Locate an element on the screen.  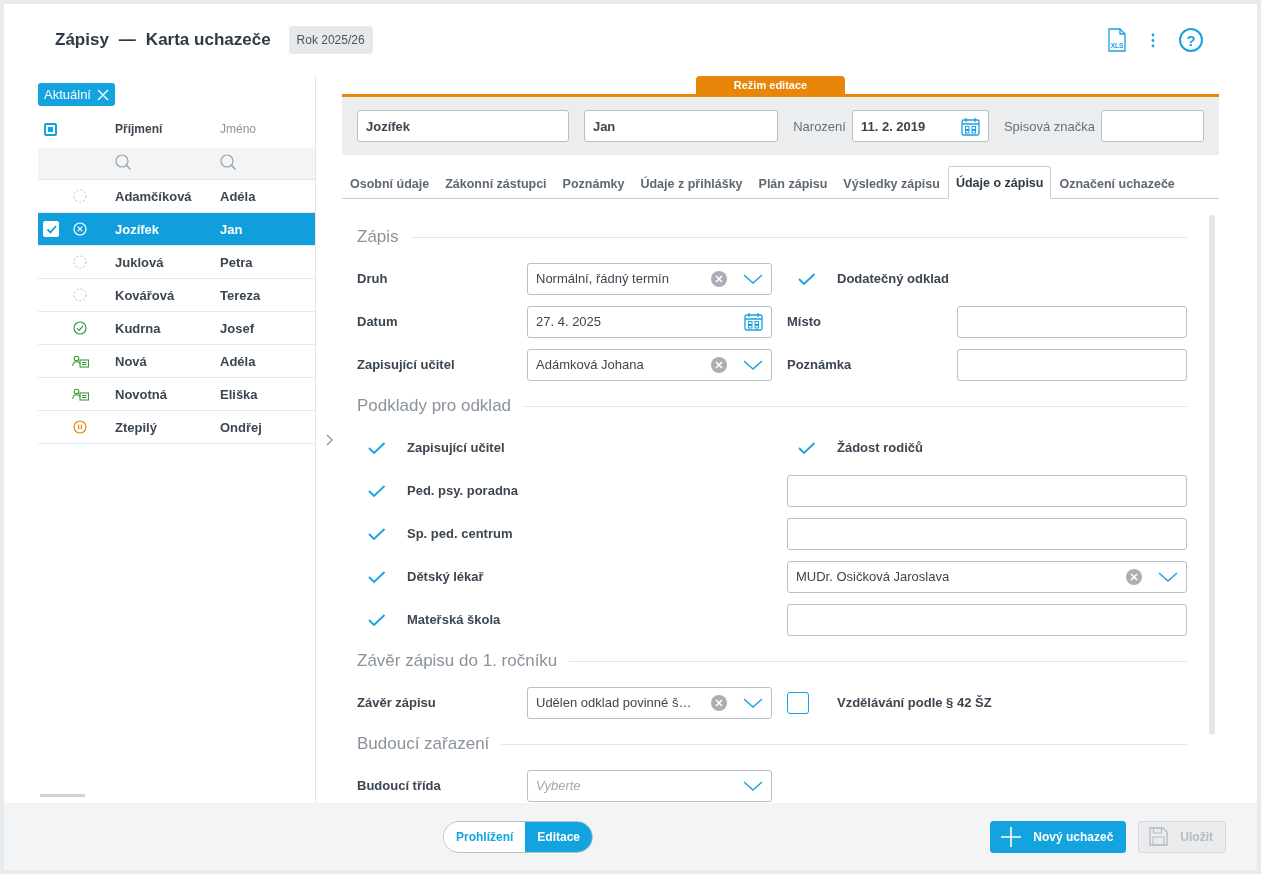
section-title: Zápis is located at coordinates (378, 237).